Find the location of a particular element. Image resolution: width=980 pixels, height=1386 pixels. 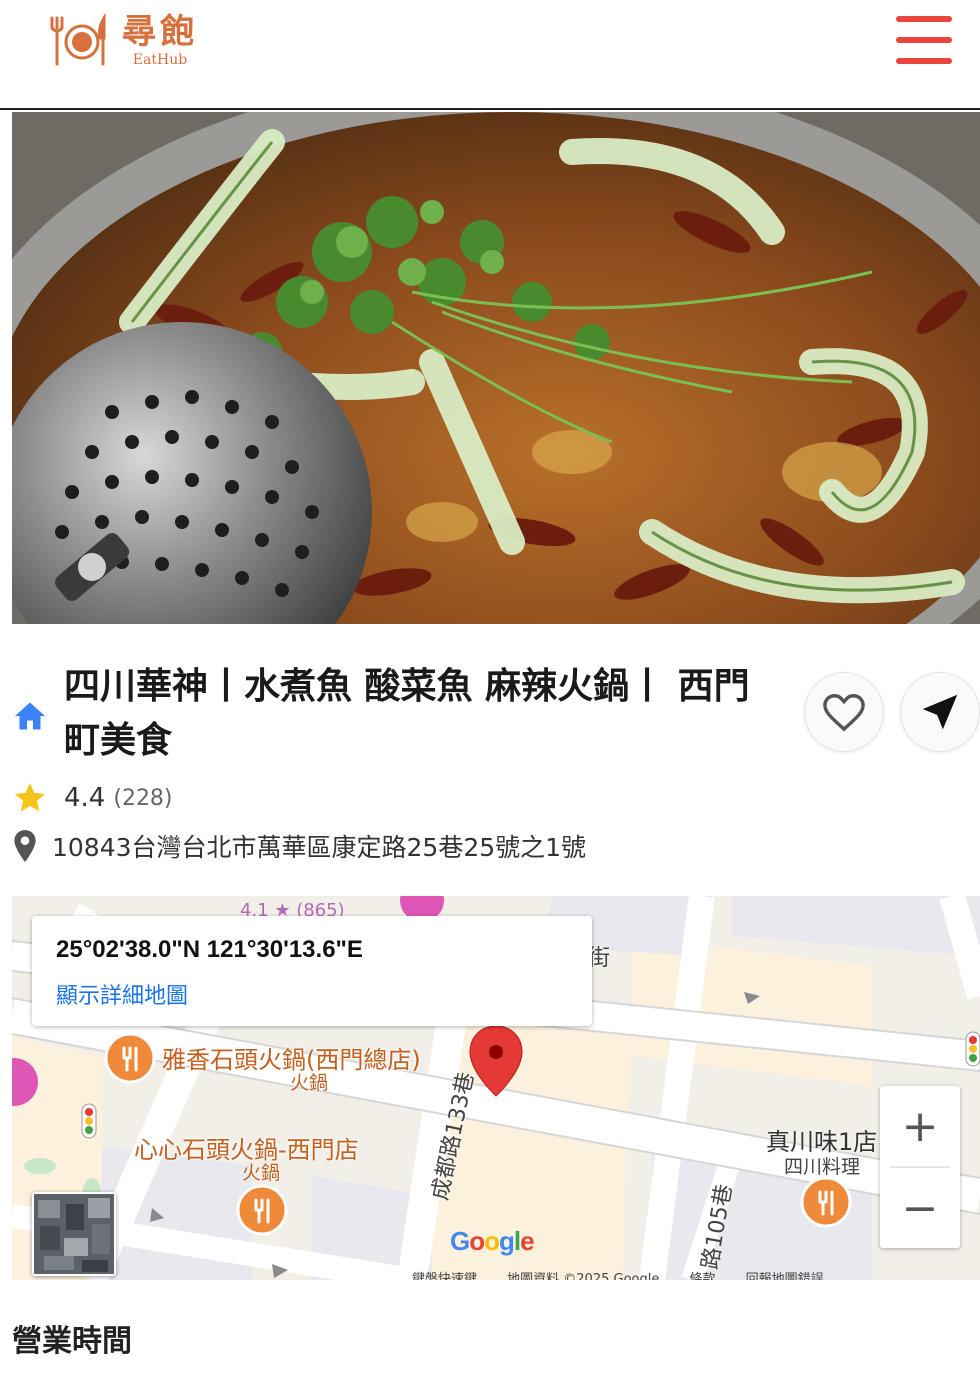

navigation-arrow-icon is located at coordinates (940, 712).